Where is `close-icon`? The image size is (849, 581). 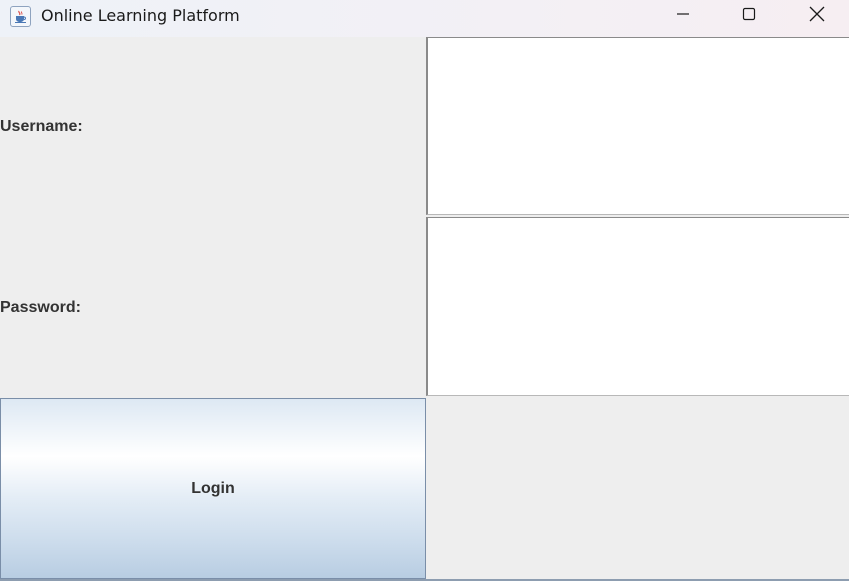 close-icon is located at coordinates (817, 16).